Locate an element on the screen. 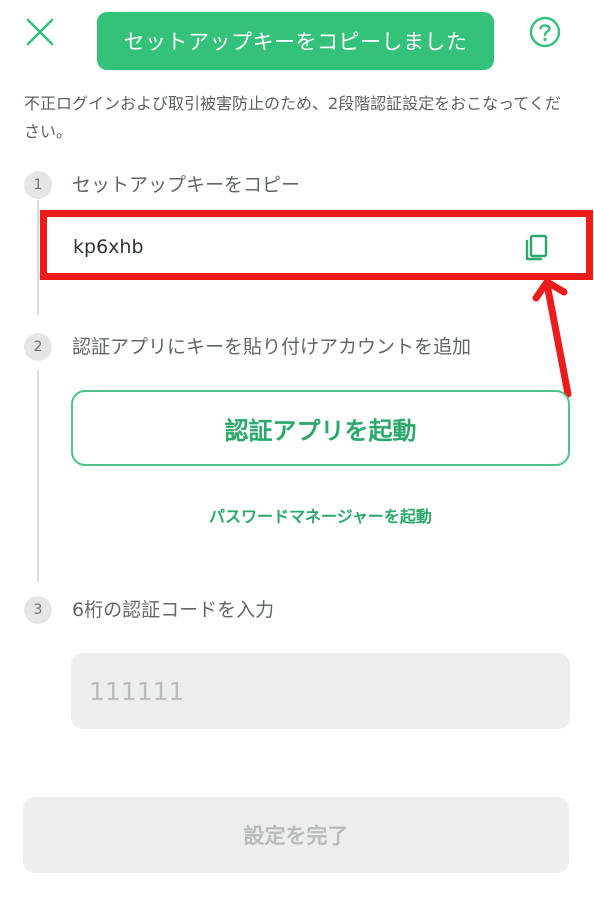 This screenshot has width=594, height=900. copy-key-button is located at coordinates (538, 248).